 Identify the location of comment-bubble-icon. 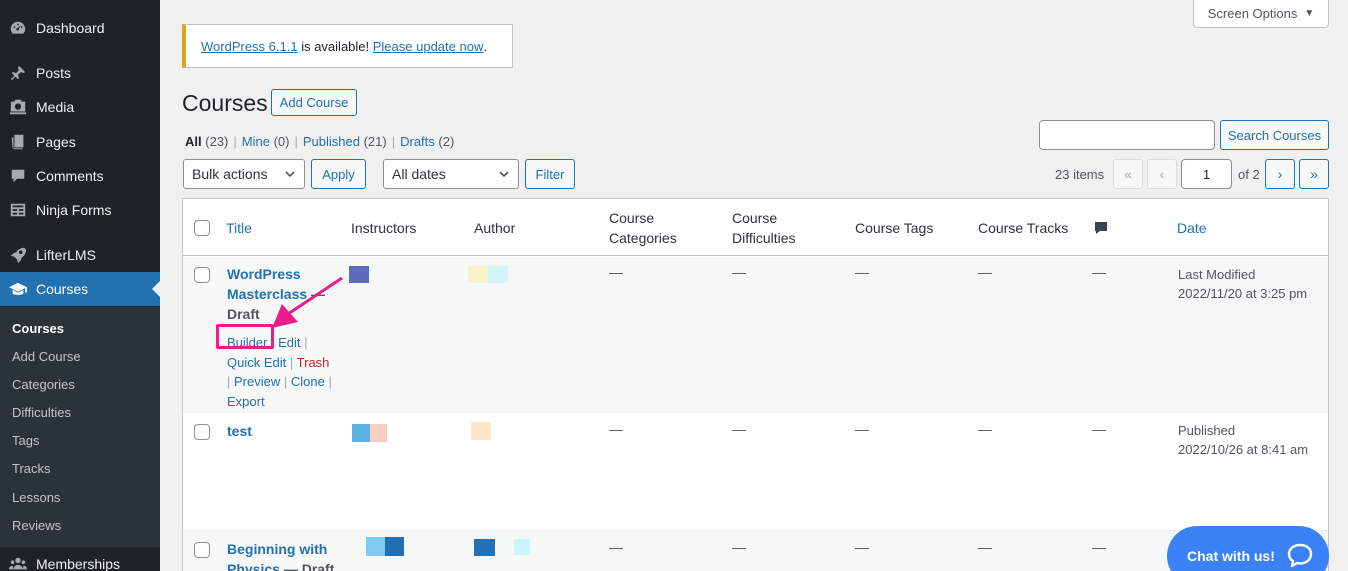
(1101, 228).